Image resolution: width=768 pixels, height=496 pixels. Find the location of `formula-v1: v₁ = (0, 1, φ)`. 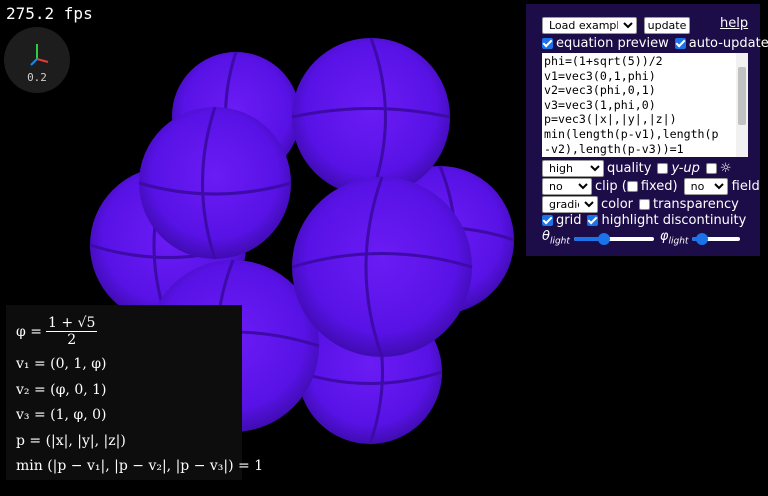

formula-v1: v₁ = (0, 1, φ) is located at coordinates (61, 364).